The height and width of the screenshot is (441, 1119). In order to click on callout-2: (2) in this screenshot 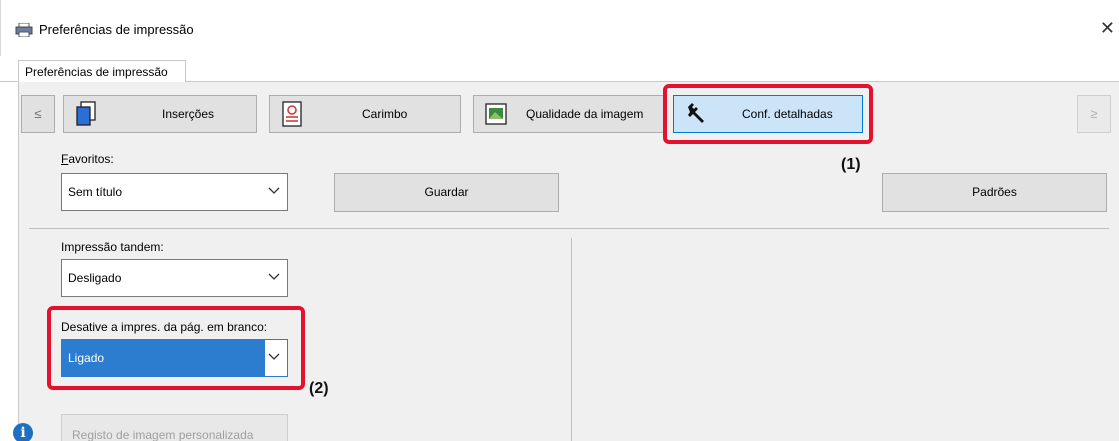, I will do `click(319, 388)`.